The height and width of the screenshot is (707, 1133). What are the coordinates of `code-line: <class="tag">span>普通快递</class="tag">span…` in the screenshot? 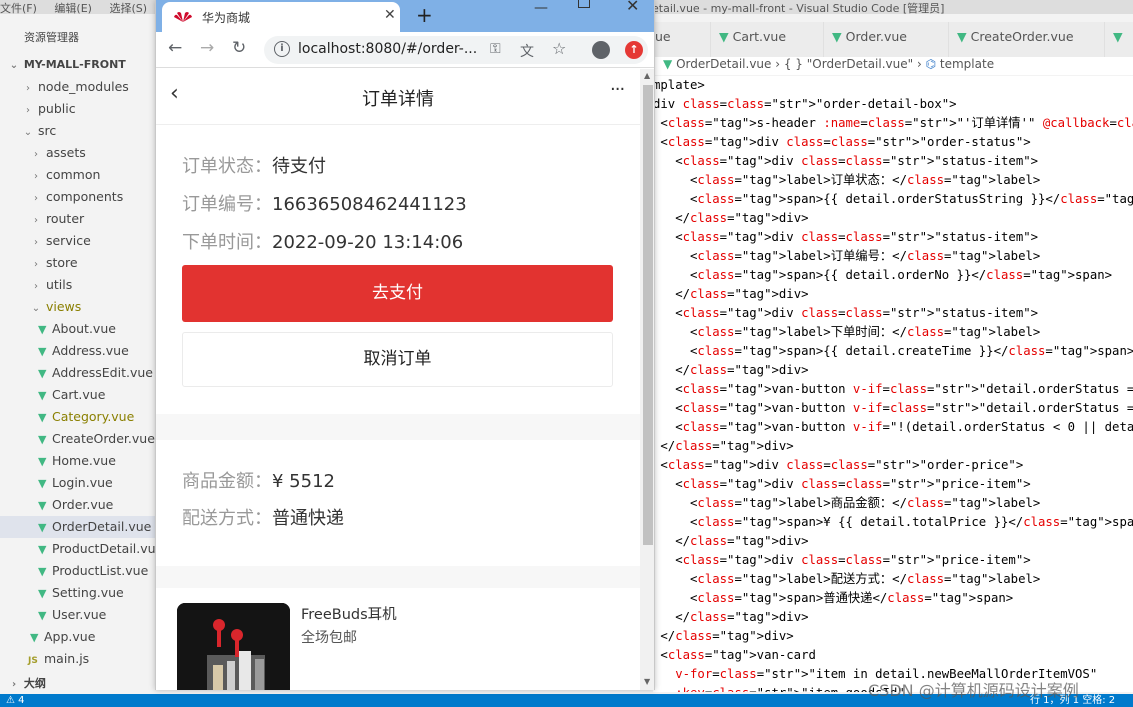 It's located at (833, 598).